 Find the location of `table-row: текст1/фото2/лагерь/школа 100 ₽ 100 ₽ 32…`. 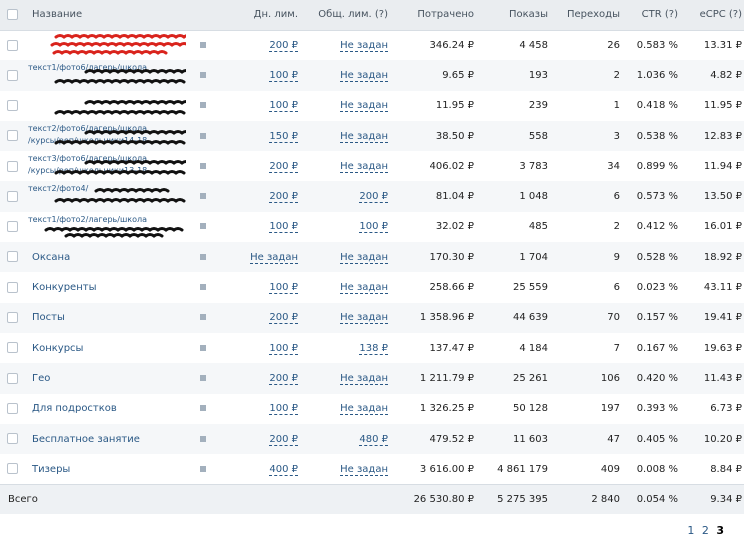

table-row: текст1/фото2/лагерь/школа 100 ₽ 100 ₽ 32… is located at coordinates (372, 227).